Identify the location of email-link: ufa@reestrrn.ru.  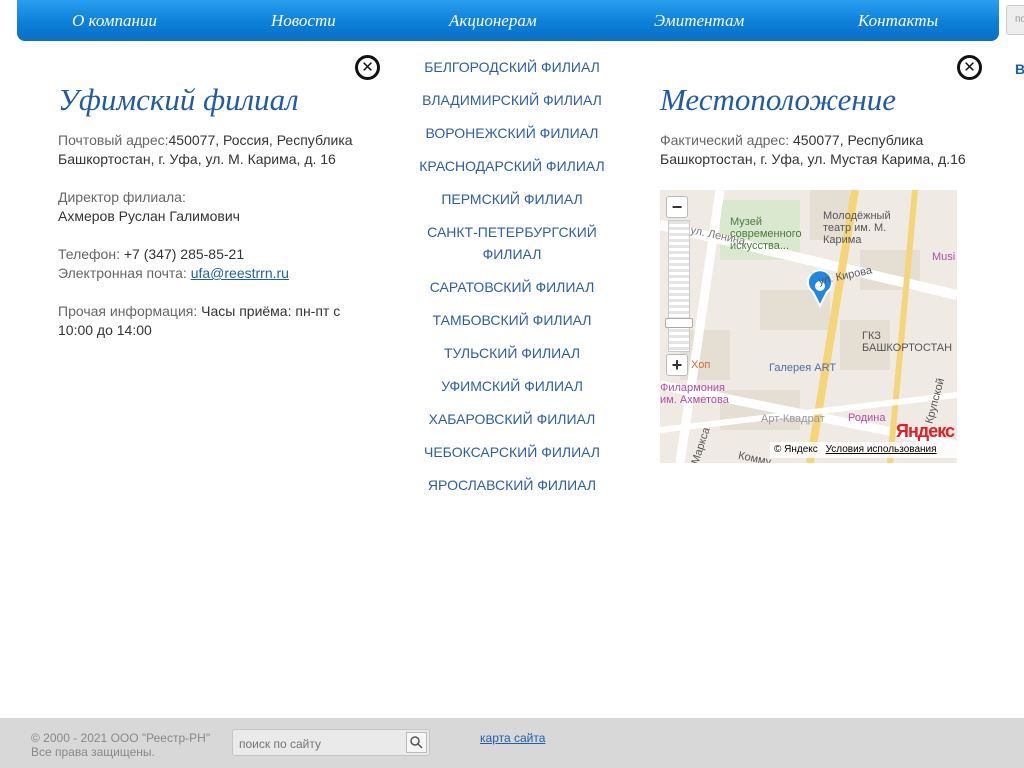
(240, 273).